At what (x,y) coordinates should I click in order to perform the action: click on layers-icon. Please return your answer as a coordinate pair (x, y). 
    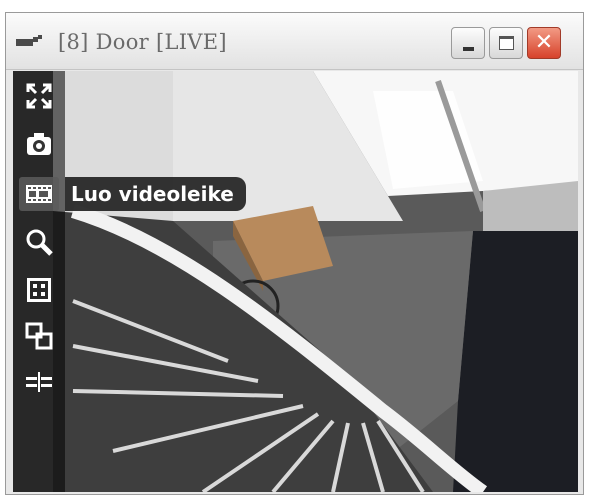
    Looking at the image, I should click on (39, 336).